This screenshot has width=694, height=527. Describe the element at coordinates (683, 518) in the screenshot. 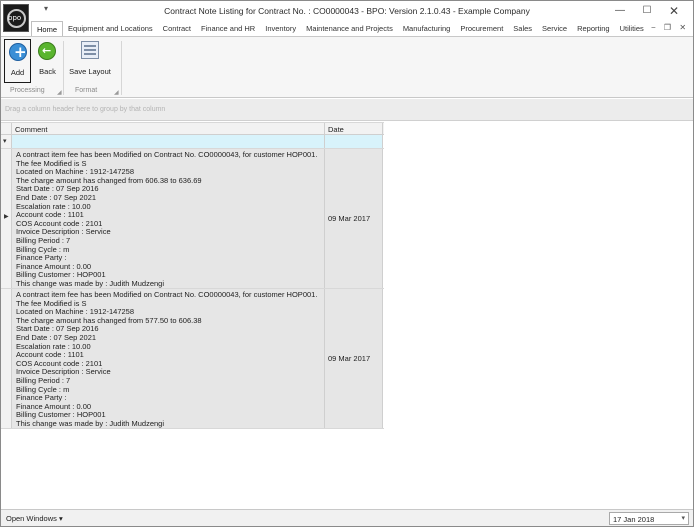

I see `chevron-down-icon: ▾` at that location.